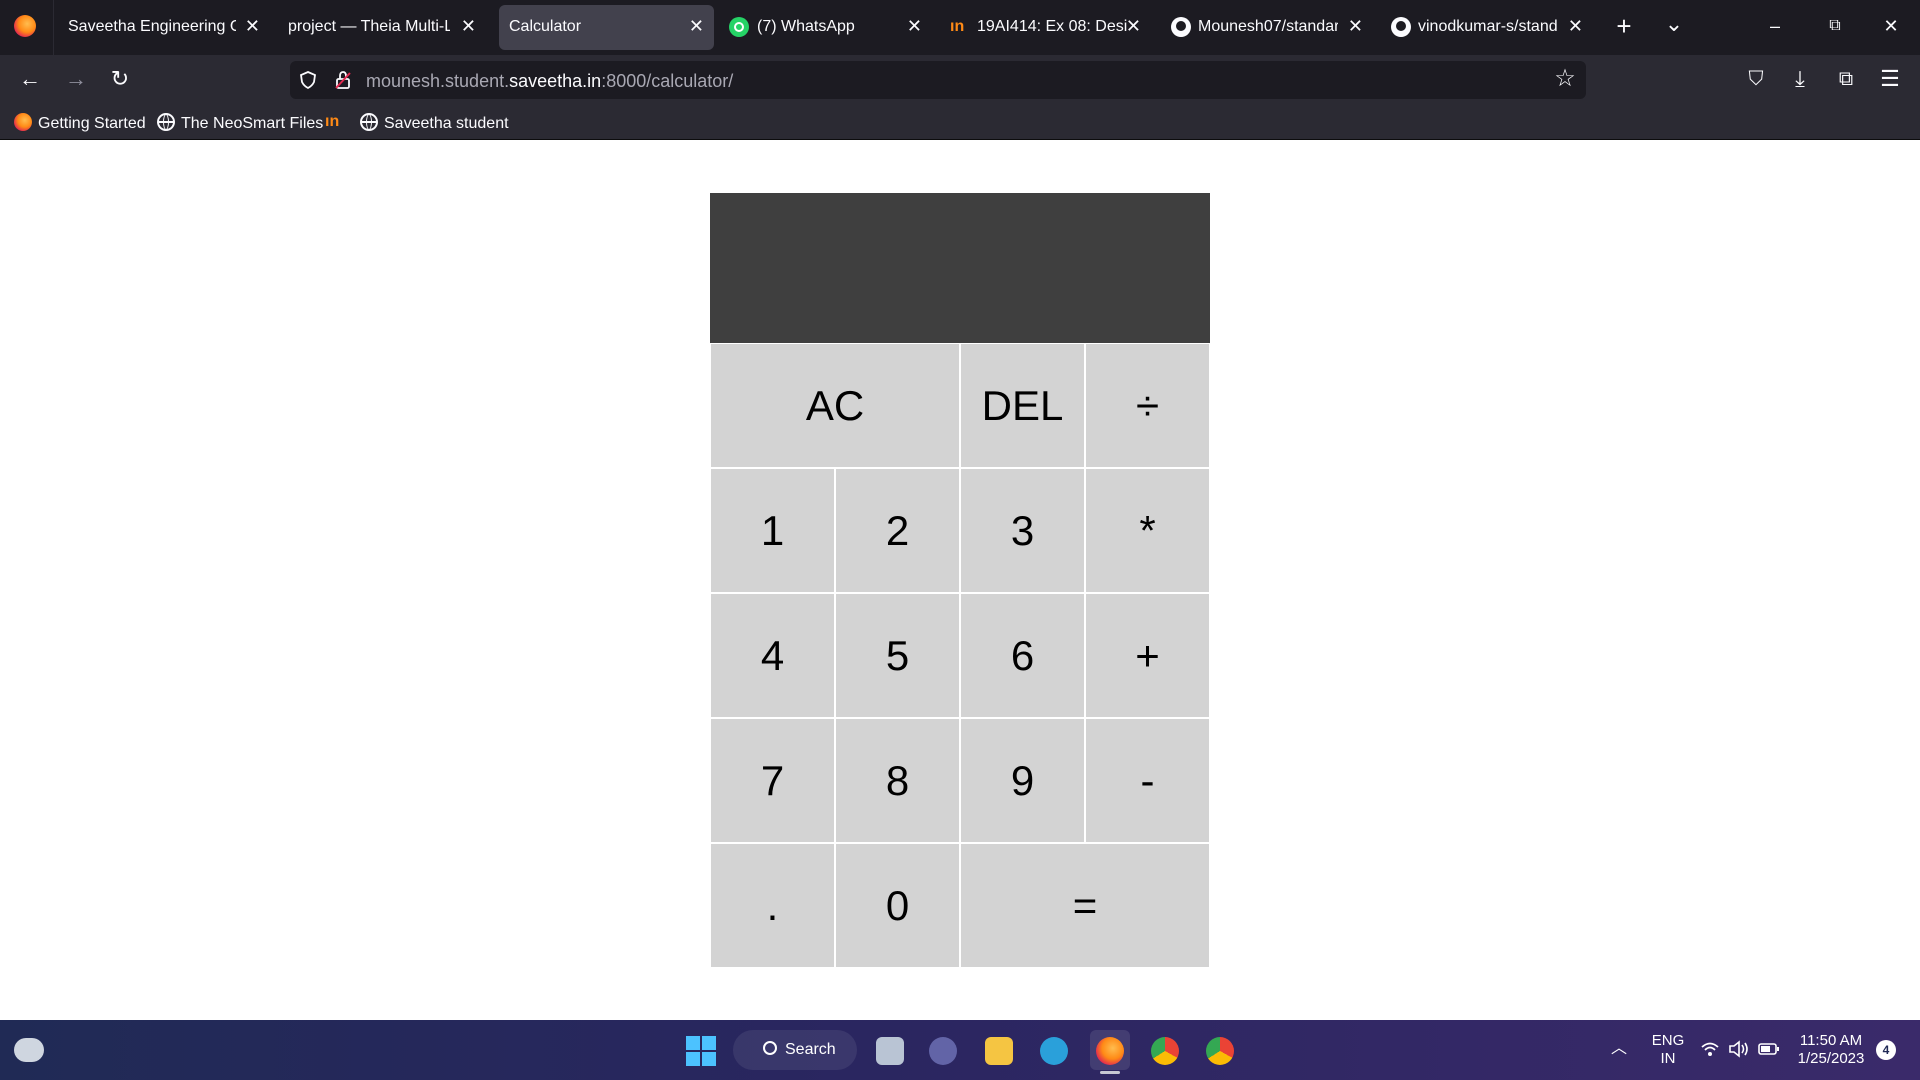 The height and width of the screenshot is (1080, 1920). What do you see at coordinates (1147, 405) in the screenshot?
I see `divide-button: ÷` at bounding box center [1147, 405].